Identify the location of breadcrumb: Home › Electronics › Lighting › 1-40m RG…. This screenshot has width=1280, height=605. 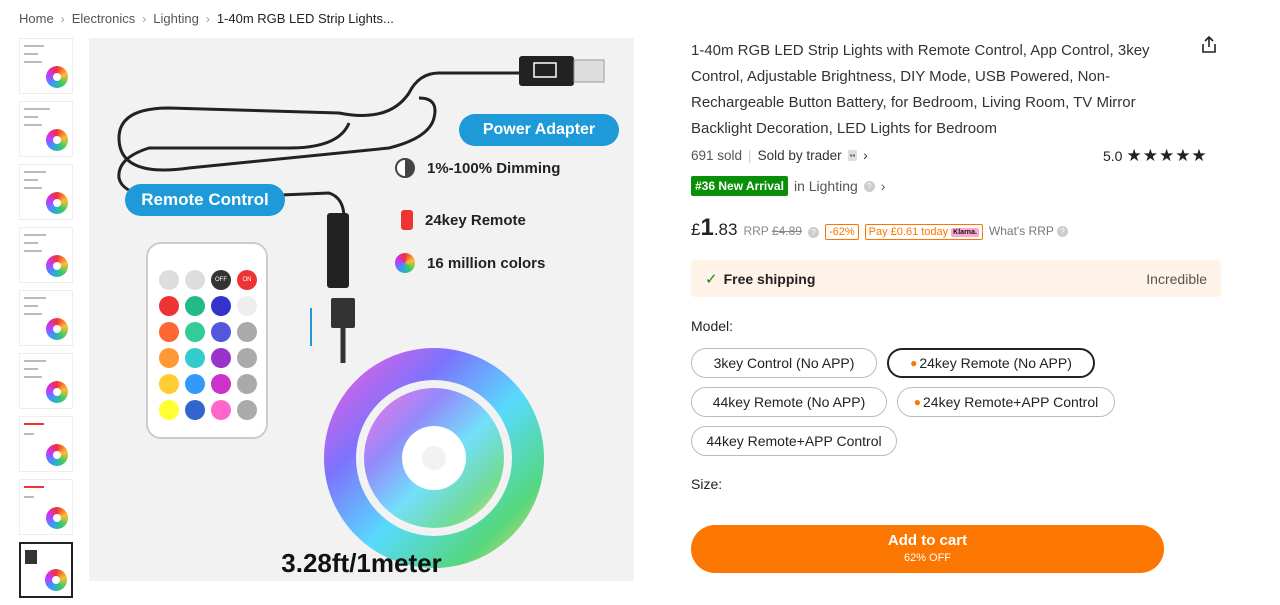
(206, 18).